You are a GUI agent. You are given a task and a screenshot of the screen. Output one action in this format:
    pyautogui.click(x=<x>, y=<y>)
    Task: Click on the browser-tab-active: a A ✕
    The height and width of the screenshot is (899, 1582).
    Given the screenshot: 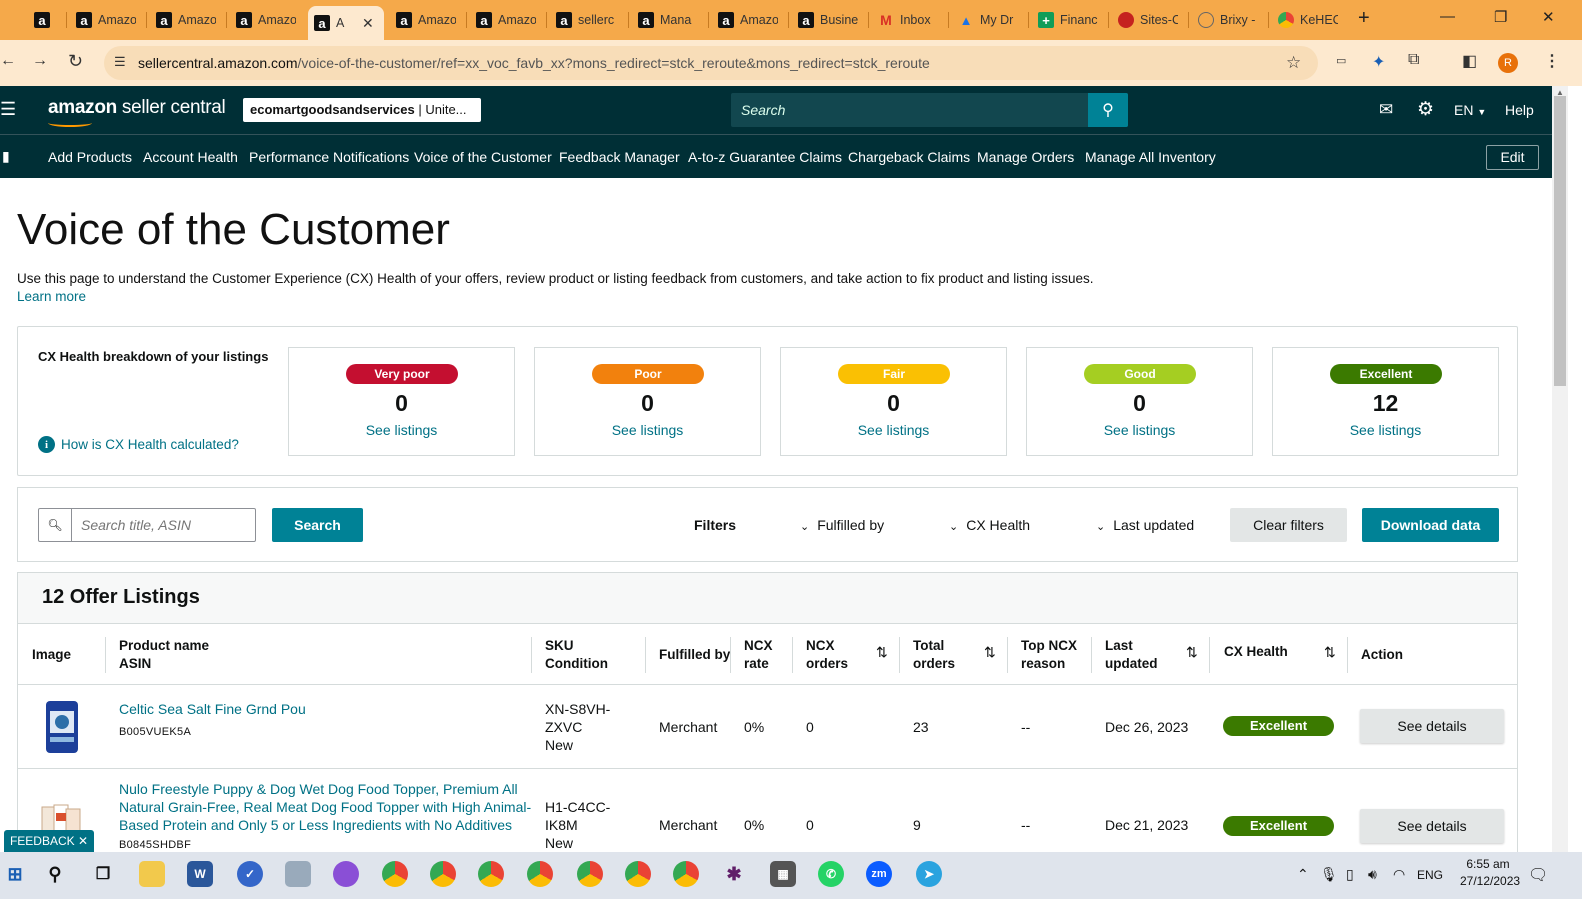 What is the action you would take?
    pyautogui.click(x=346, y=23)
    